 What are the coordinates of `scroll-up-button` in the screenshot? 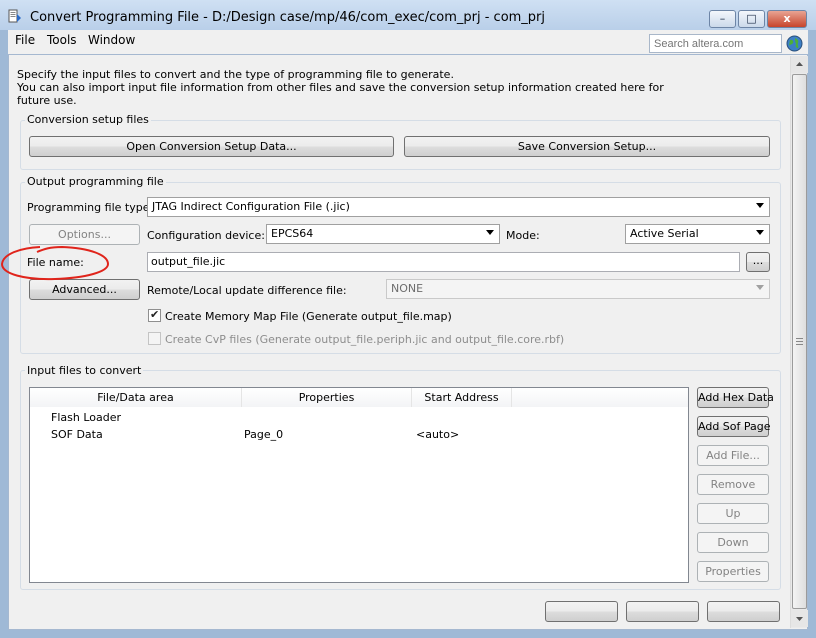 It's located at (799, 64).